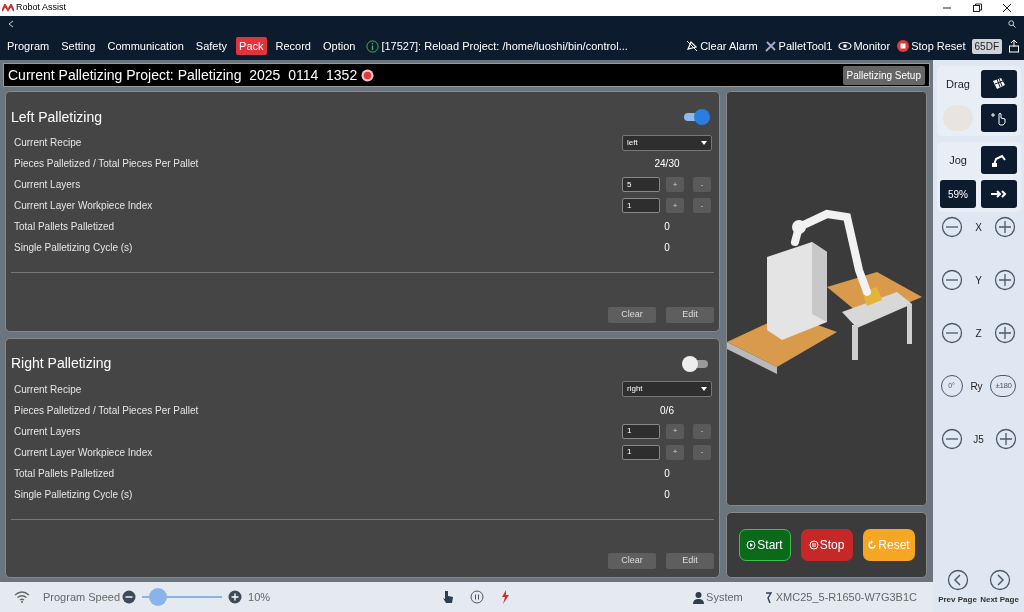 The height and width of the screenshot is (612, 1024). What do you see at coordinates (699, 597) in the screenshot?
I see `user-icon` at bounding box center [699, 597].